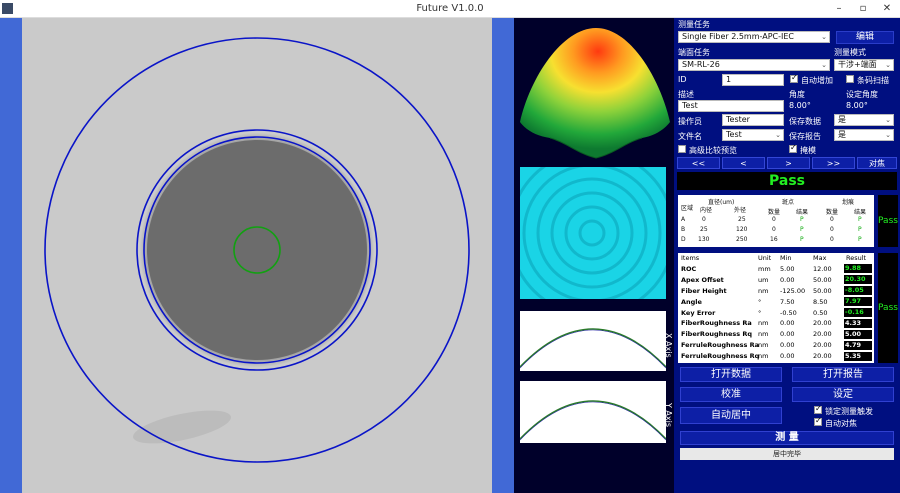 Image resolution: width=900 pixels, height=493 pixels. What do you see at coordinates (763, 334) in the screenshot?
I see `measurement-unit: nm` at bounding box center [763, 334].